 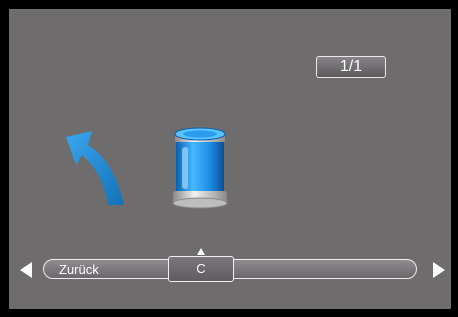 I want to click on scrollbar: Zurück C, so click(x=230, y=269).